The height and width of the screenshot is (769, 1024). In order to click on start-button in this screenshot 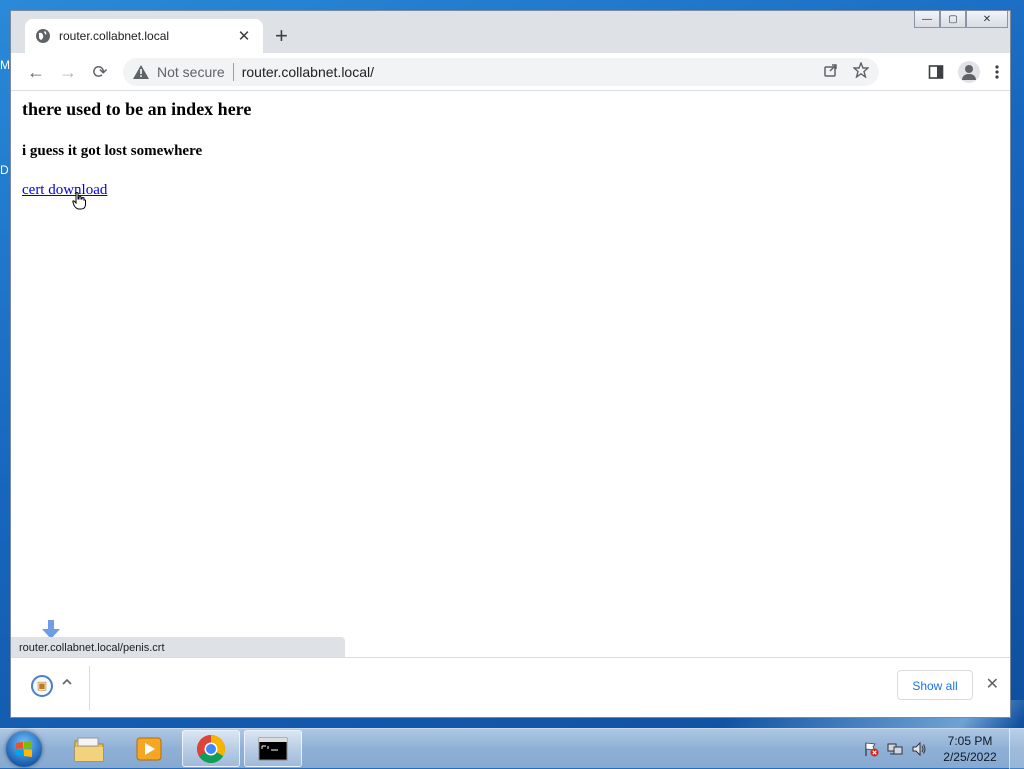, I will do `click(24, 749)`.